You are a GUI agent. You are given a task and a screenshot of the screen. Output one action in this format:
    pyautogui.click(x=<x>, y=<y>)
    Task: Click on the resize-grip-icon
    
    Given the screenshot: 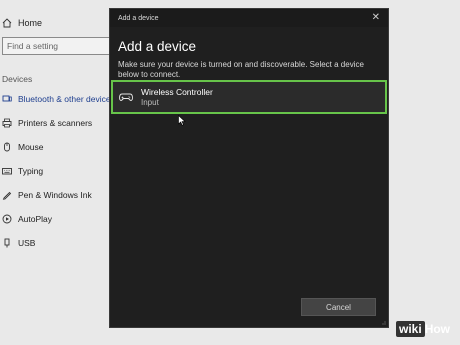 What is the action you would take?
    pyautogui.click(x=383, y=322)
    